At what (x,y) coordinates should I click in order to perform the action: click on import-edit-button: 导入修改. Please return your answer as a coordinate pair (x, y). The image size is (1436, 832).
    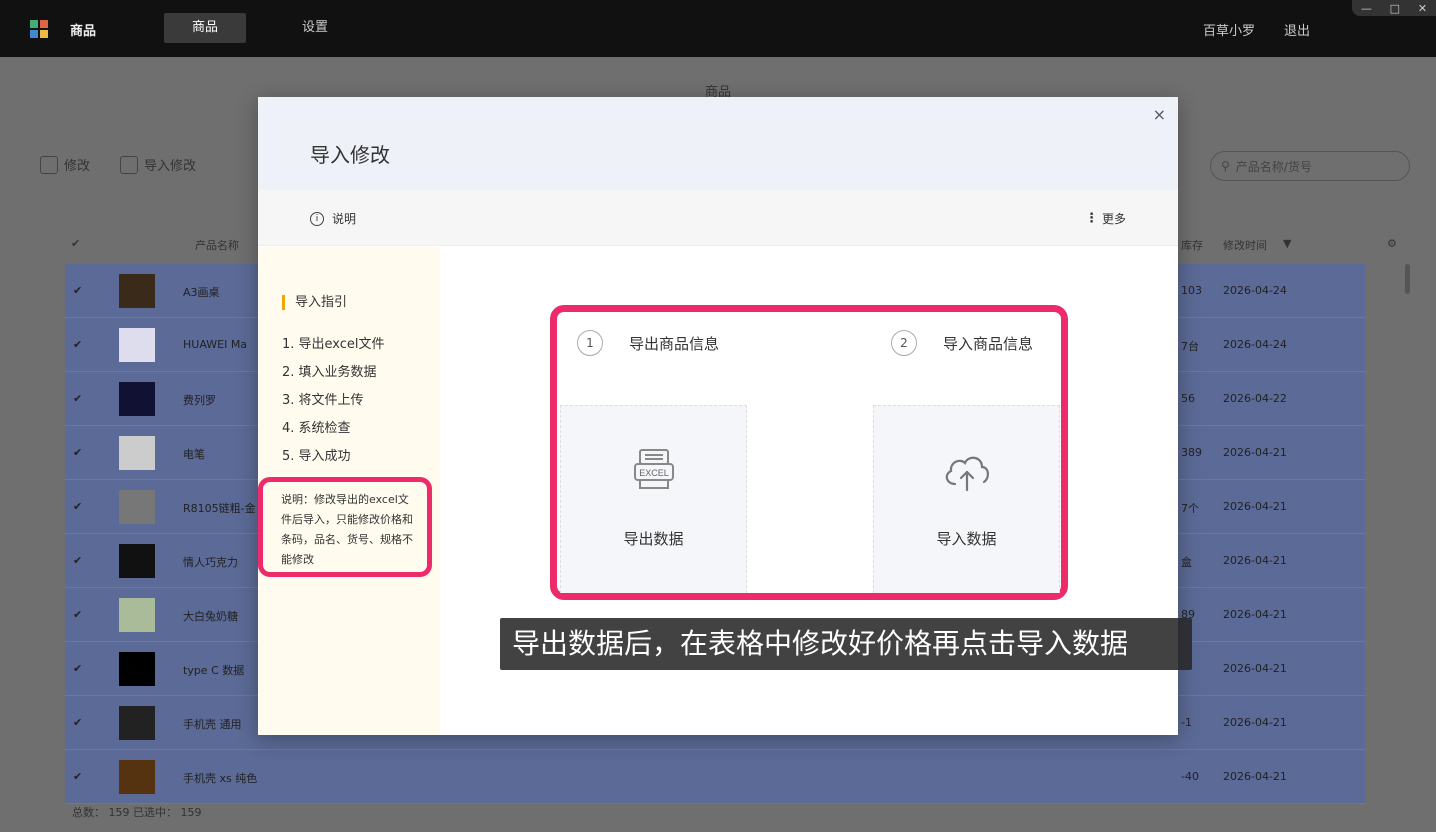
    Looking at the image, I should click on (158, 164).